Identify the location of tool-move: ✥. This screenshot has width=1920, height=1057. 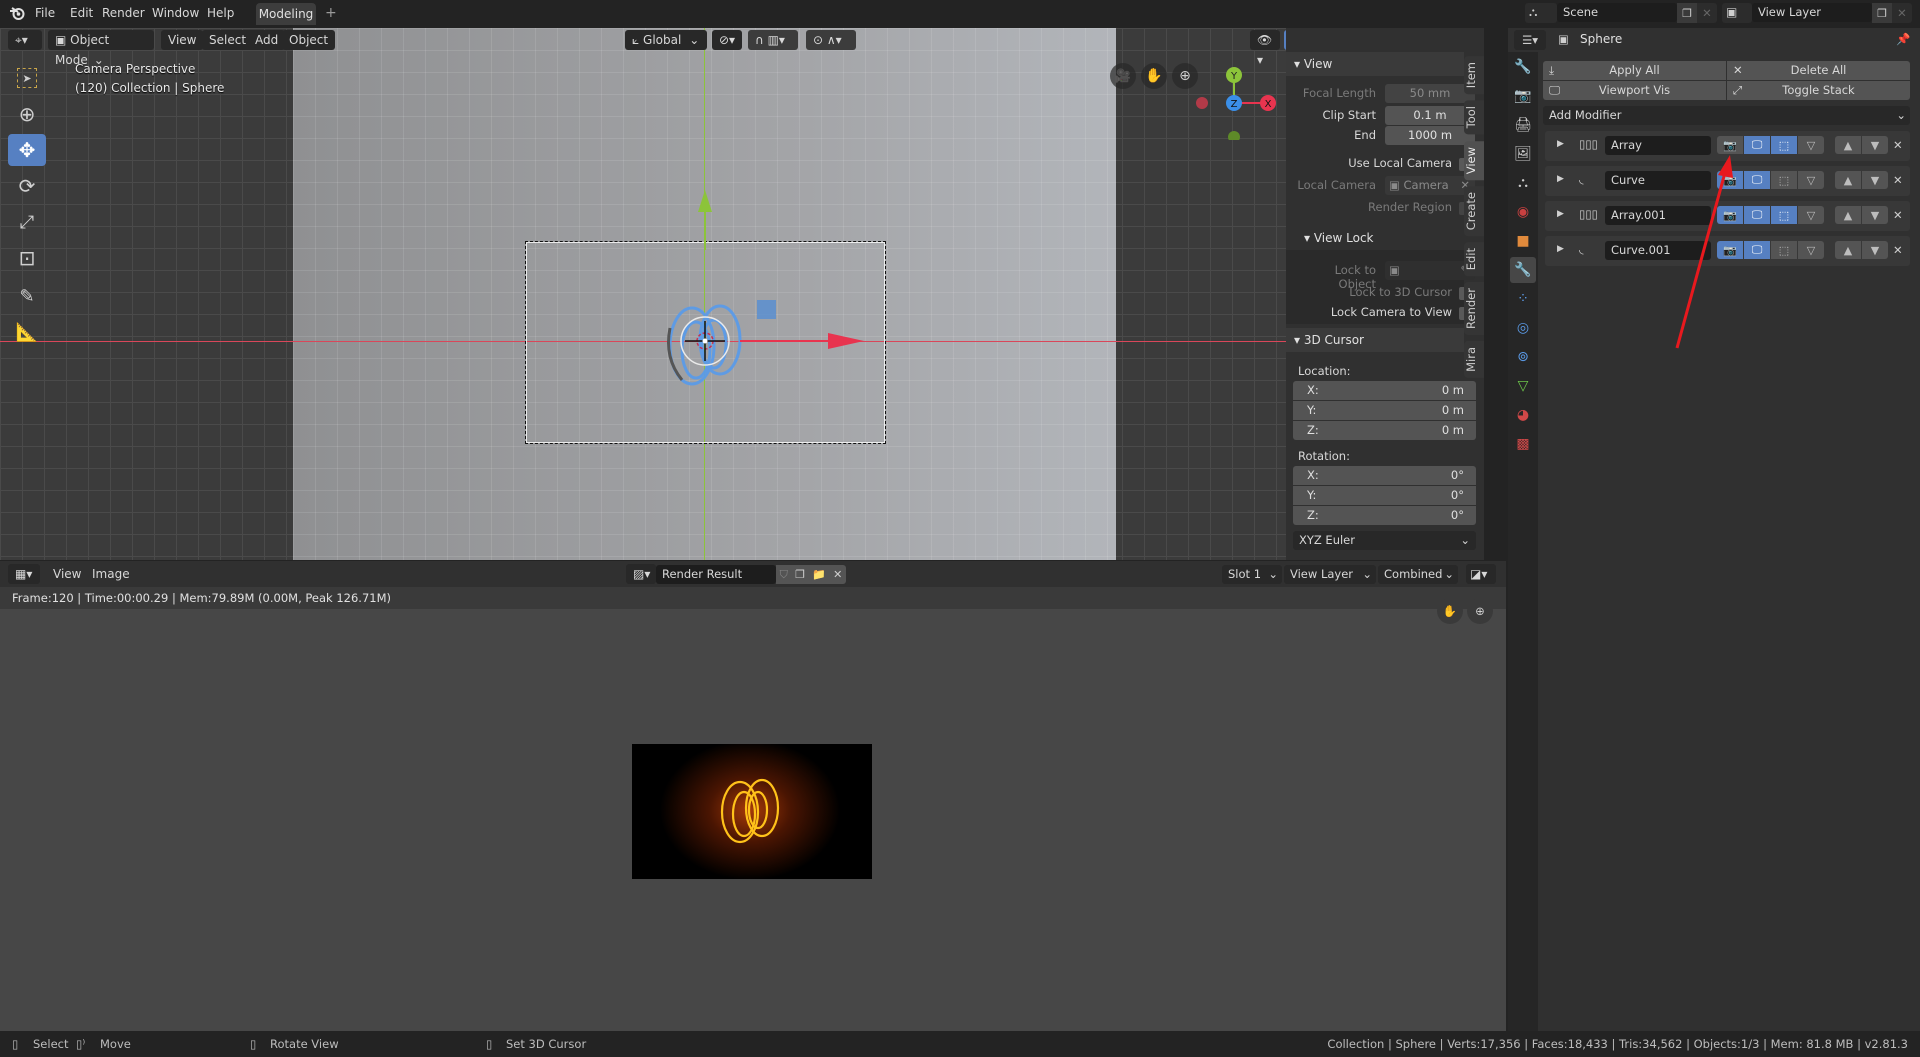
(27, 150).